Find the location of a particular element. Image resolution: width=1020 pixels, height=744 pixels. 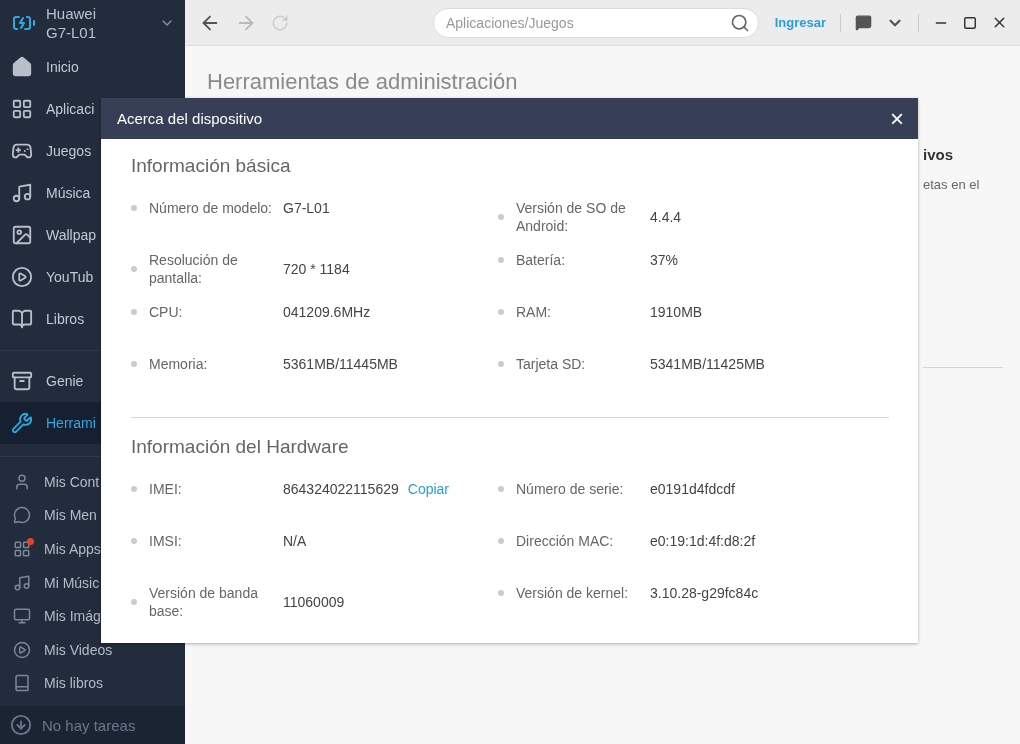

info-value: e0191d4fdcdf is located at coordinates (692, 489).